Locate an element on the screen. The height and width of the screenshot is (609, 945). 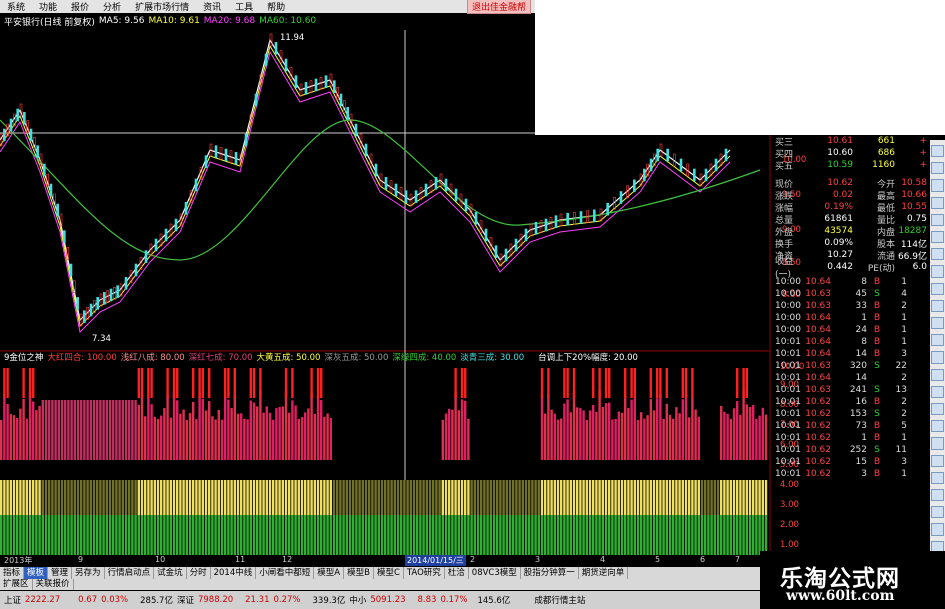
tab-extension: 扩展区 is located at coordinates (16, 584).